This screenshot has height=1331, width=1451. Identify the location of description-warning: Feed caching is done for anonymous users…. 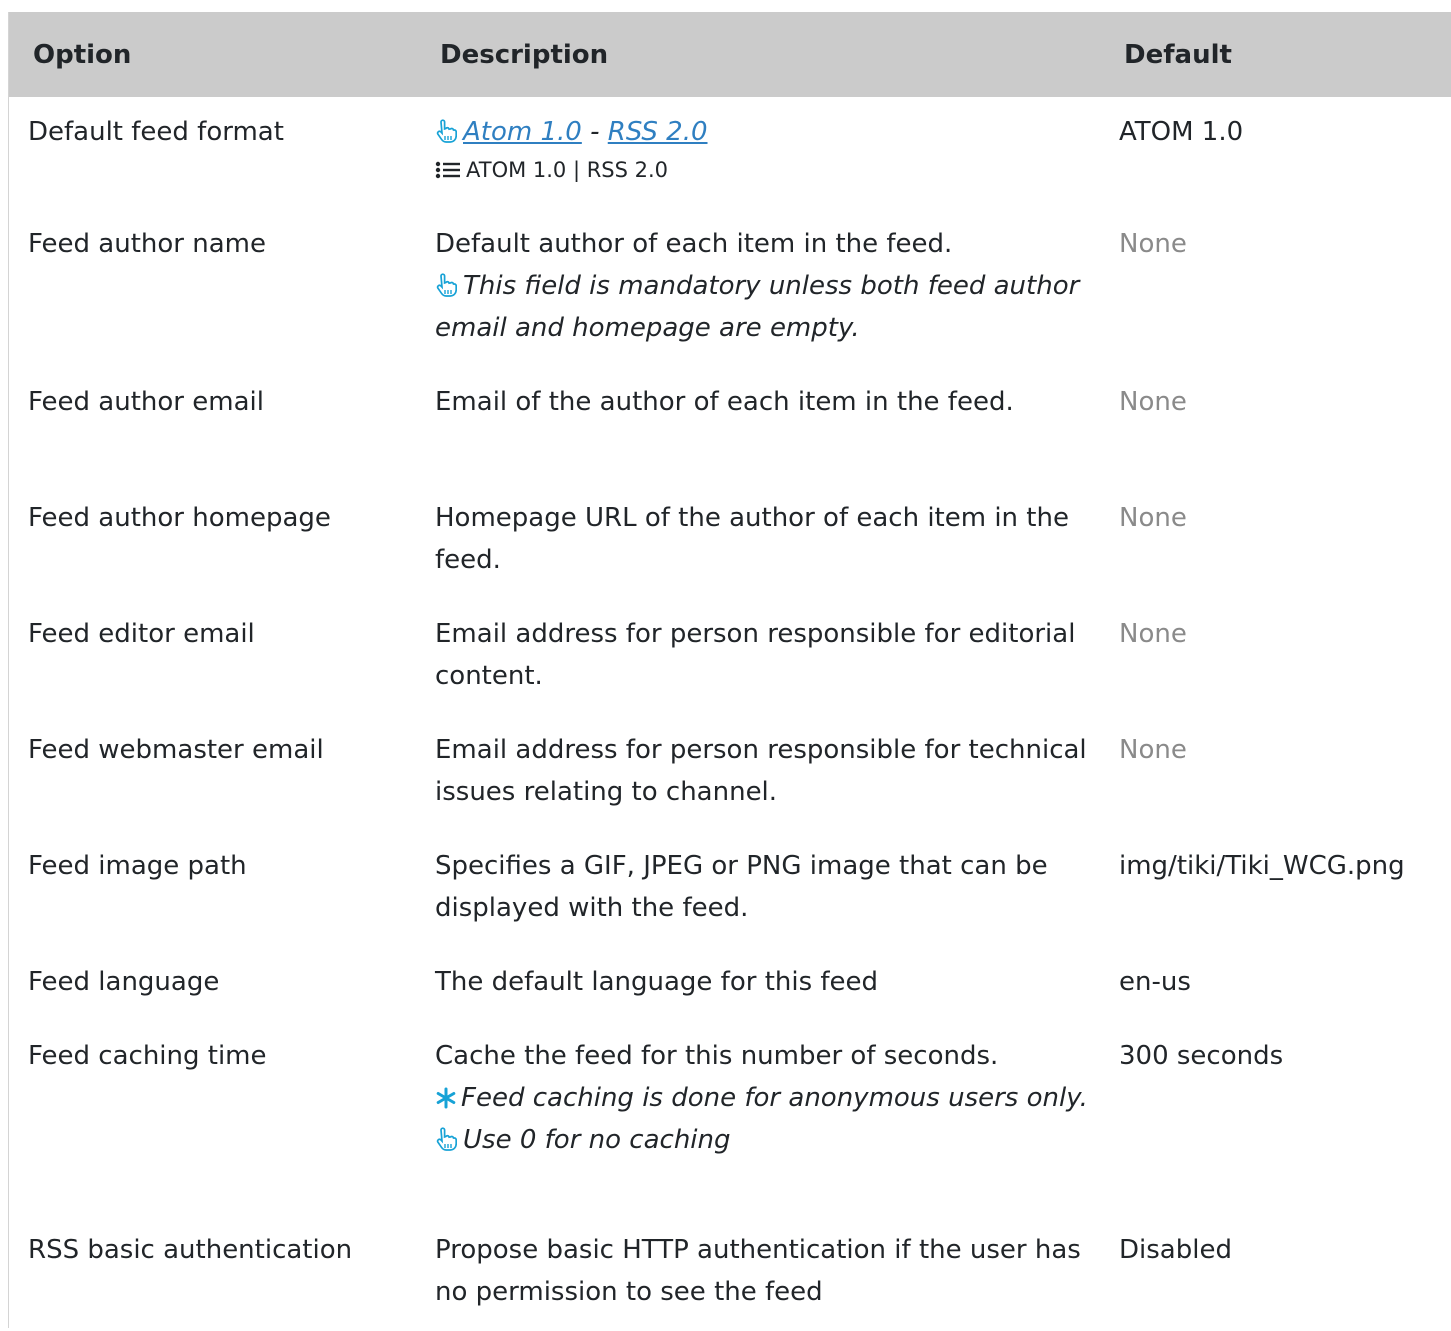
(767, 1098).